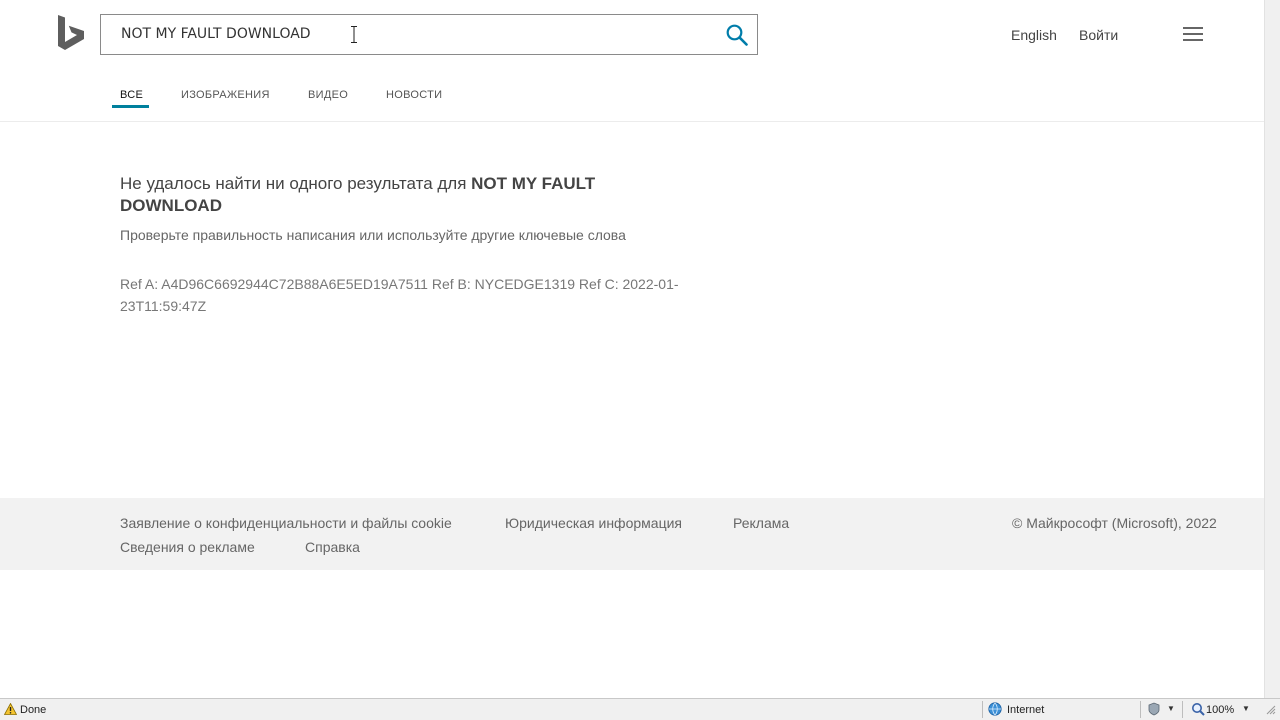 The height and width of the screenshot is (720, 1280). I want to click on tab-videos: ВИДЕО, so click(328, 95).